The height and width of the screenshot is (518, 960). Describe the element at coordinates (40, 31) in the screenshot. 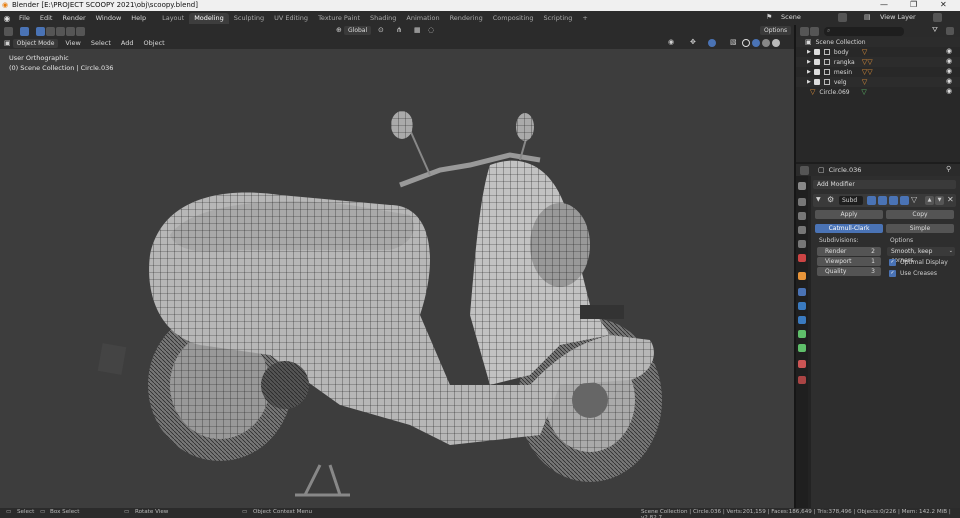

I see `select-box-mode-icon` at that location.